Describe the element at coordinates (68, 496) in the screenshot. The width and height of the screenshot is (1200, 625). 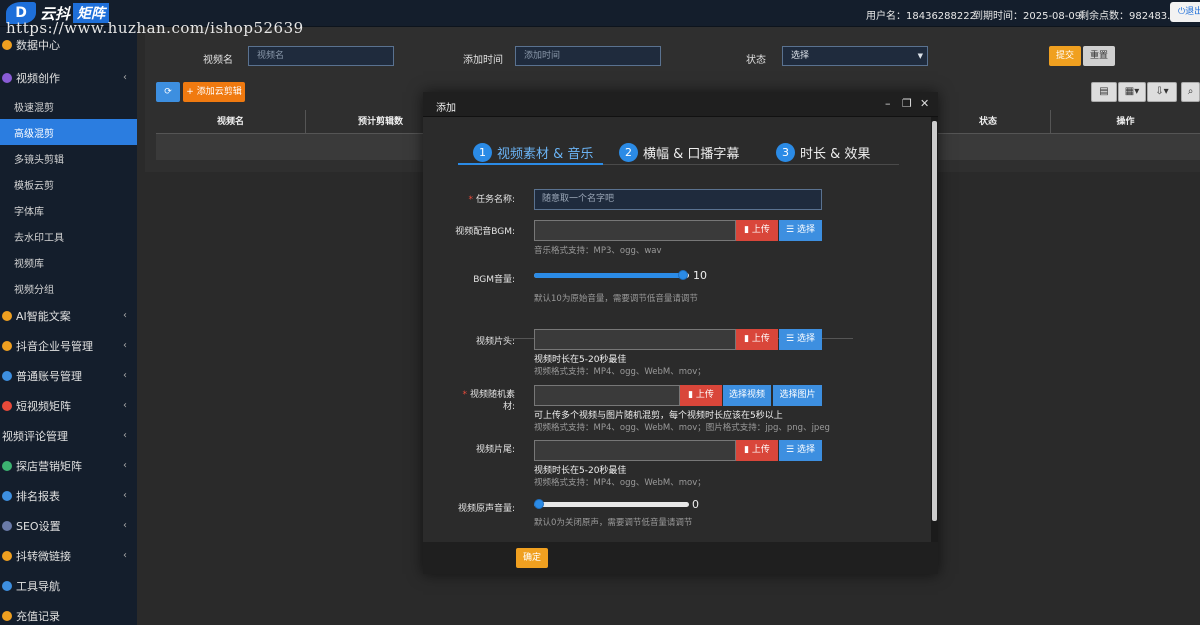
I see `sidebar-item: 排名报表 ‹` at that location.